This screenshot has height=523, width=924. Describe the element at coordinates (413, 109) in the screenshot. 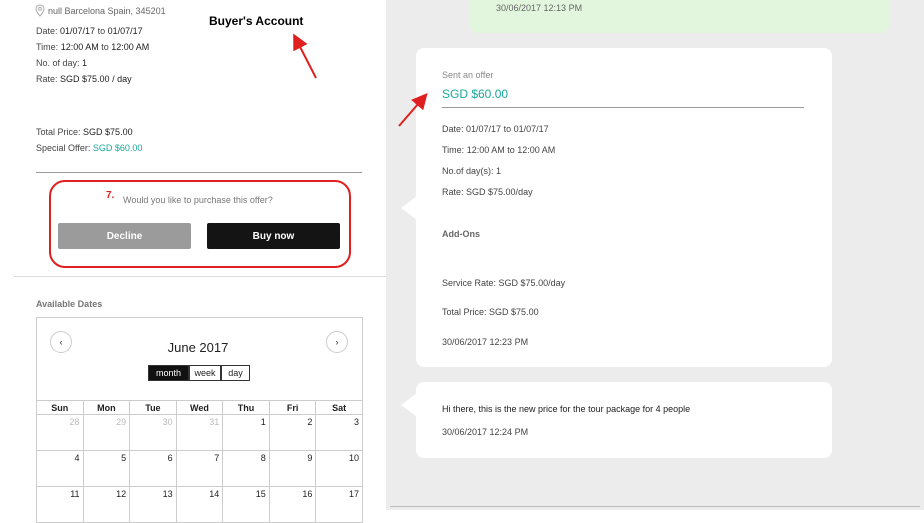

I see `arrow-to-offer-price` at that location.